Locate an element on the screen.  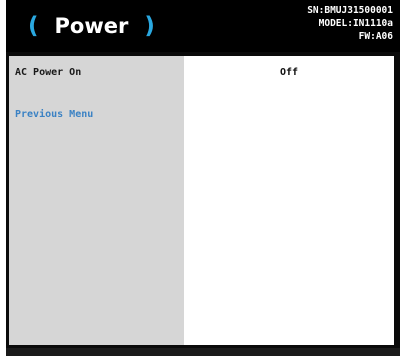
menu-title: ( Power ) is located at coordinates (91, 26).